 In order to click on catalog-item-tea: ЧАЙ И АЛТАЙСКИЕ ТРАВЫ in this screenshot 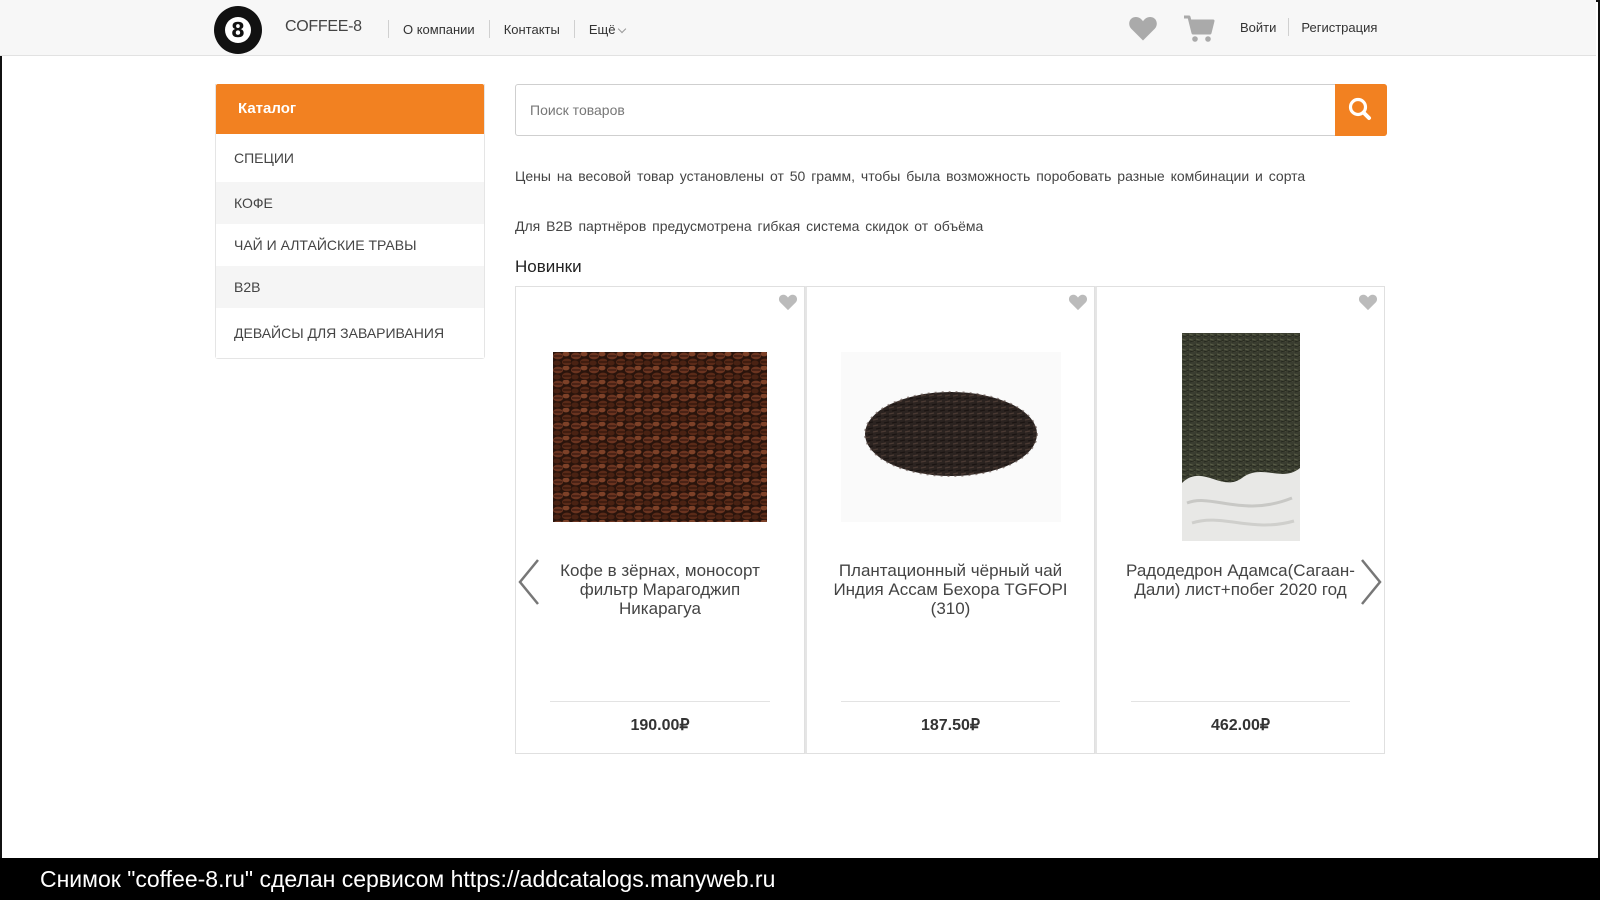, I will do `click(350, 245)`.